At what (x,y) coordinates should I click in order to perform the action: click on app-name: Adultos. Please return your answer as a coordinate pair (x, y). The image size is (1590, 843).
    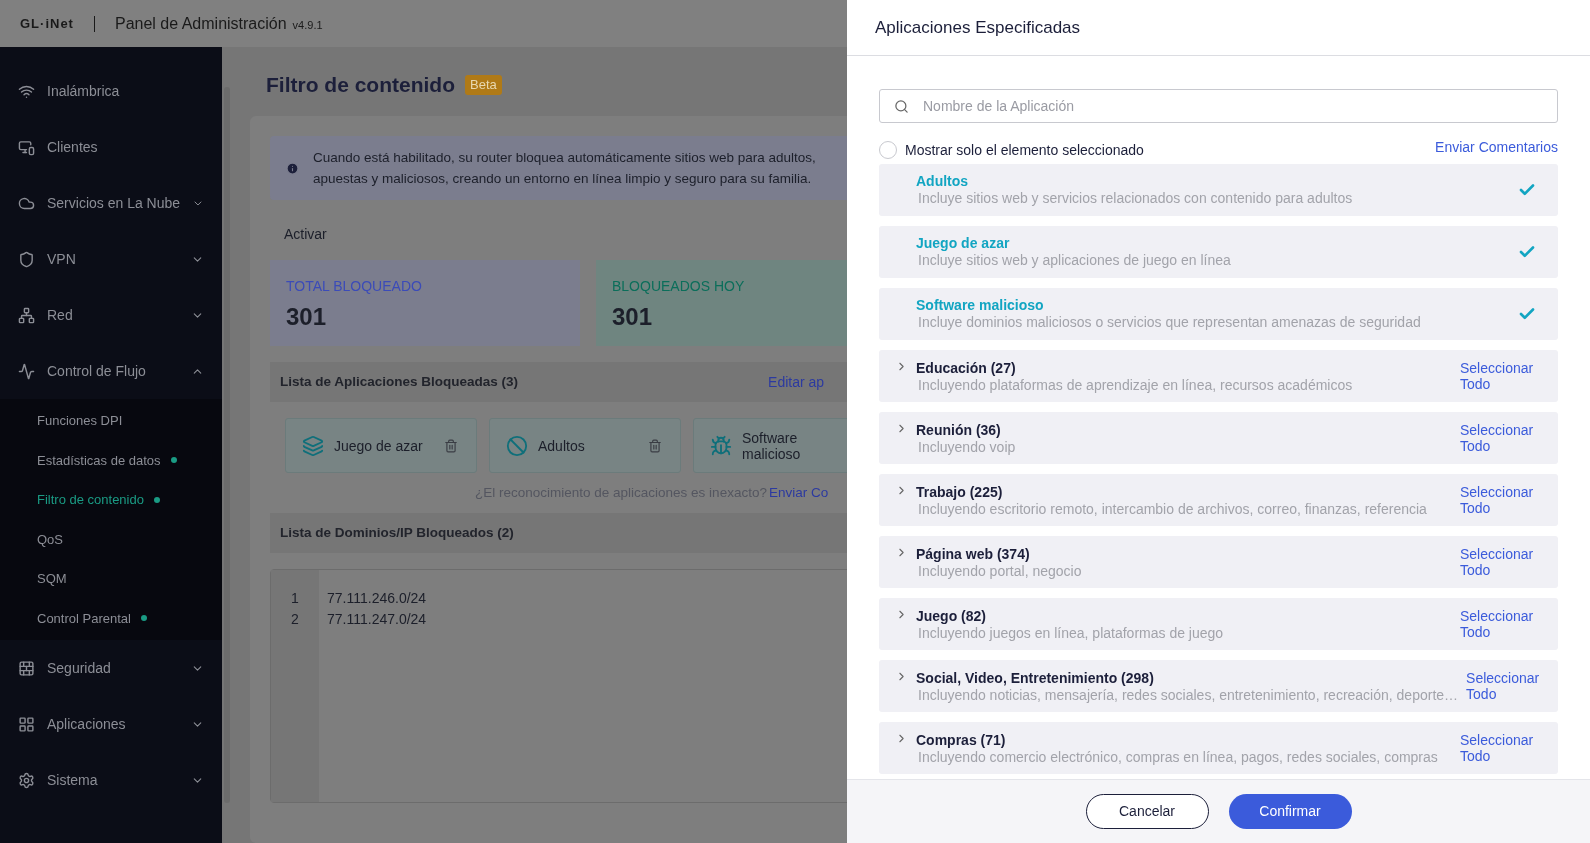
    Looking at the image, I should click on (562, 445).